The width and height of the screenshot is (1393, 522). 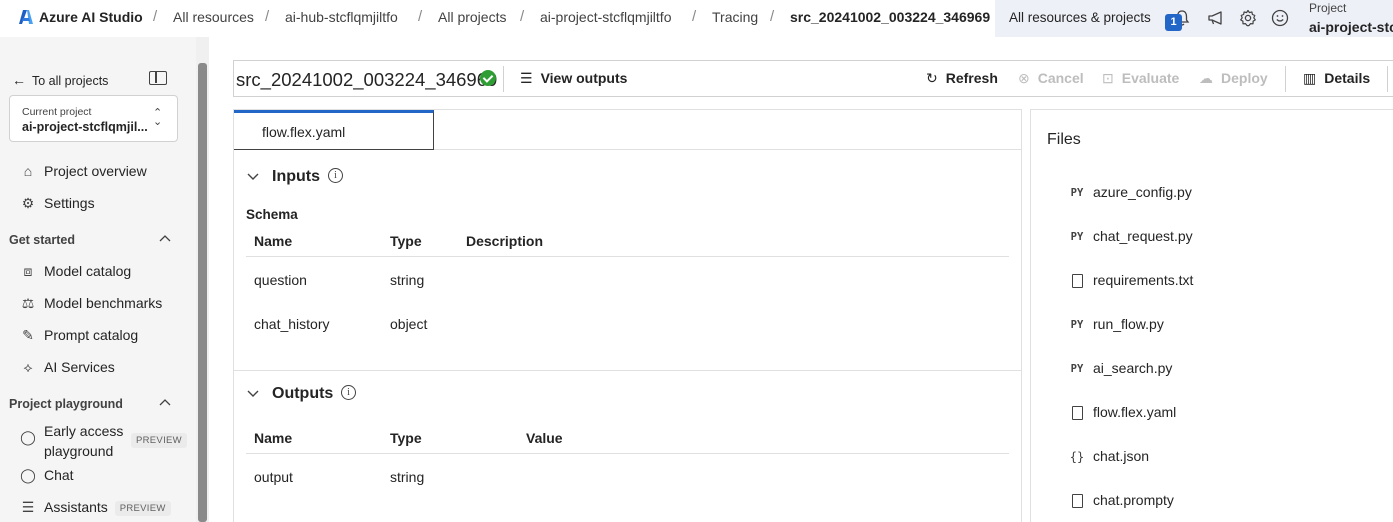 I want to click on home-icon: ⌂, so click(x=28, y=171).